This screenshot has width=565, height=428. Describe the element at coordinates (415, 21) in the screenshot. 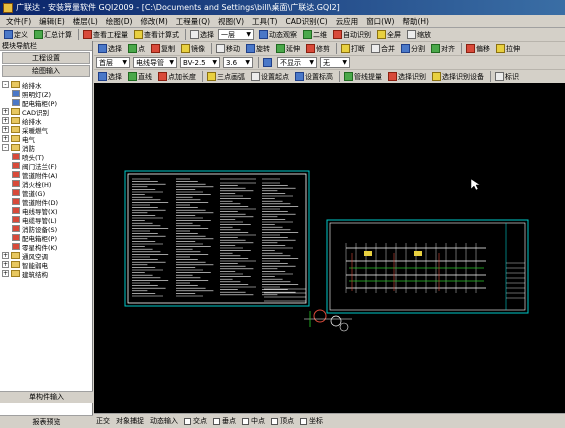

I see `menu-item-11: 帮助(H)` at that location.